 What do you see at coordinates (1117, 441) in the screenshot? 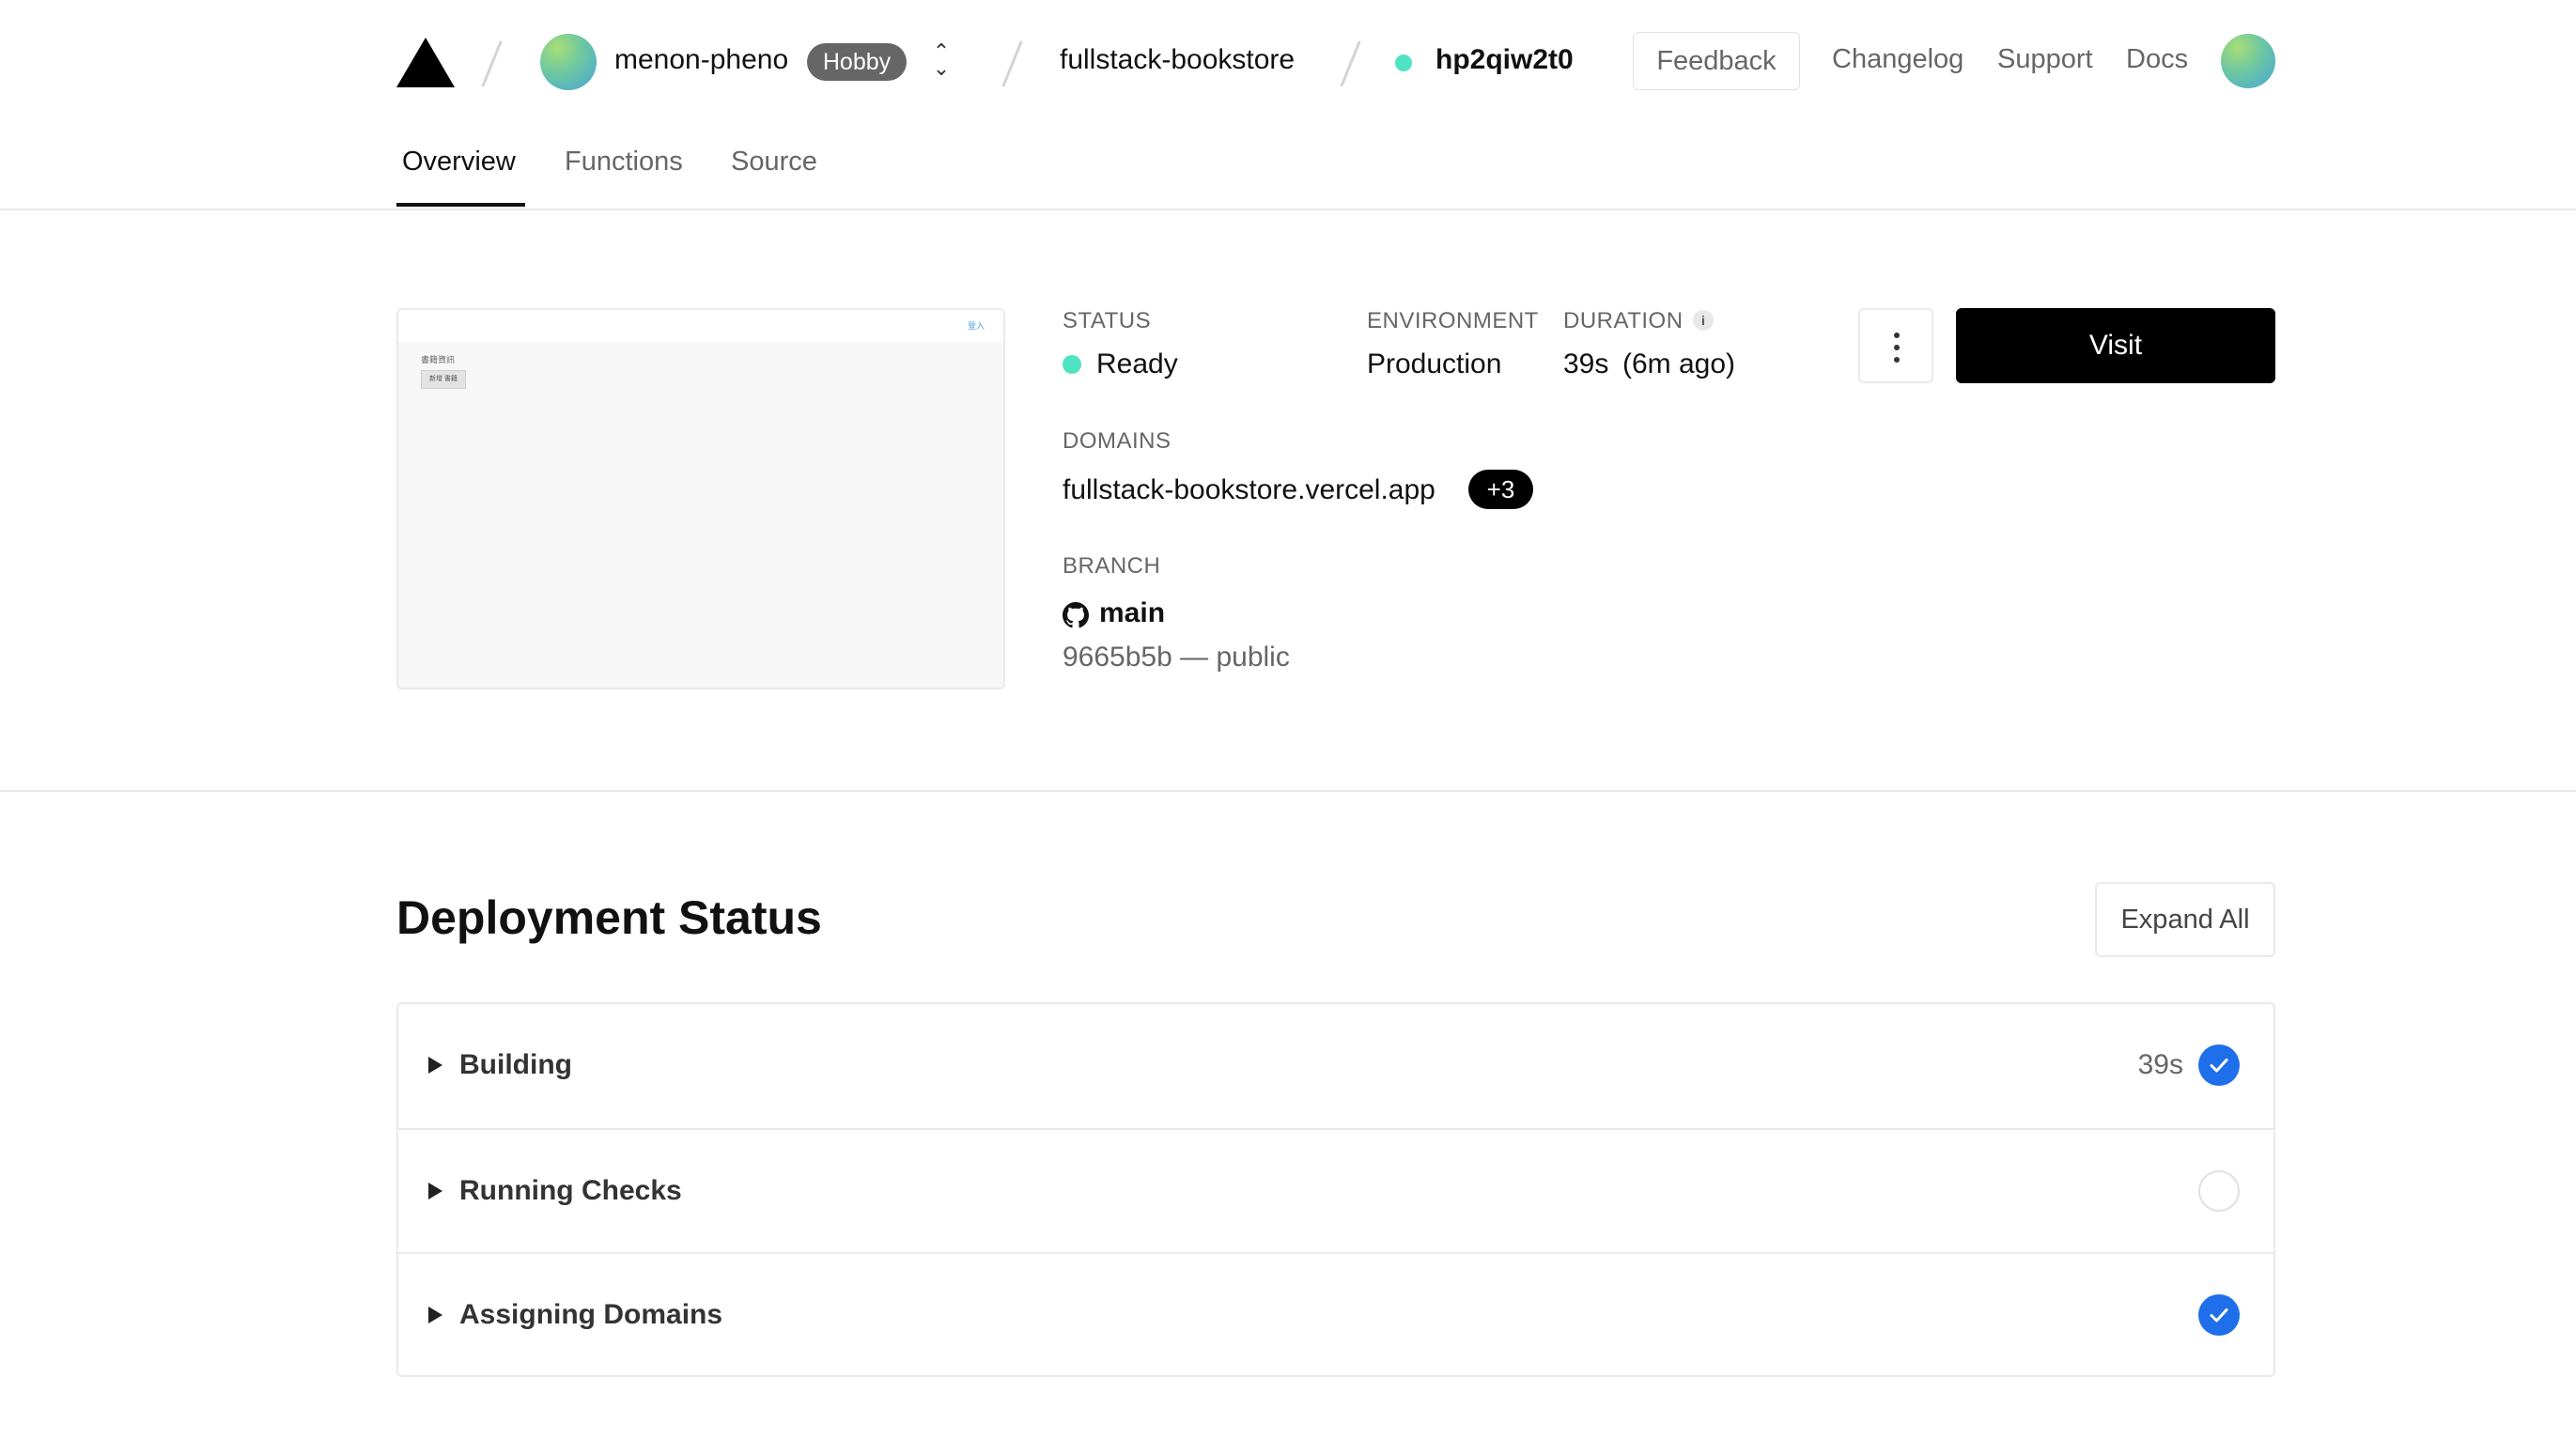
I see `domains-label: DOMAINS` at bounding box center [1117, 441].